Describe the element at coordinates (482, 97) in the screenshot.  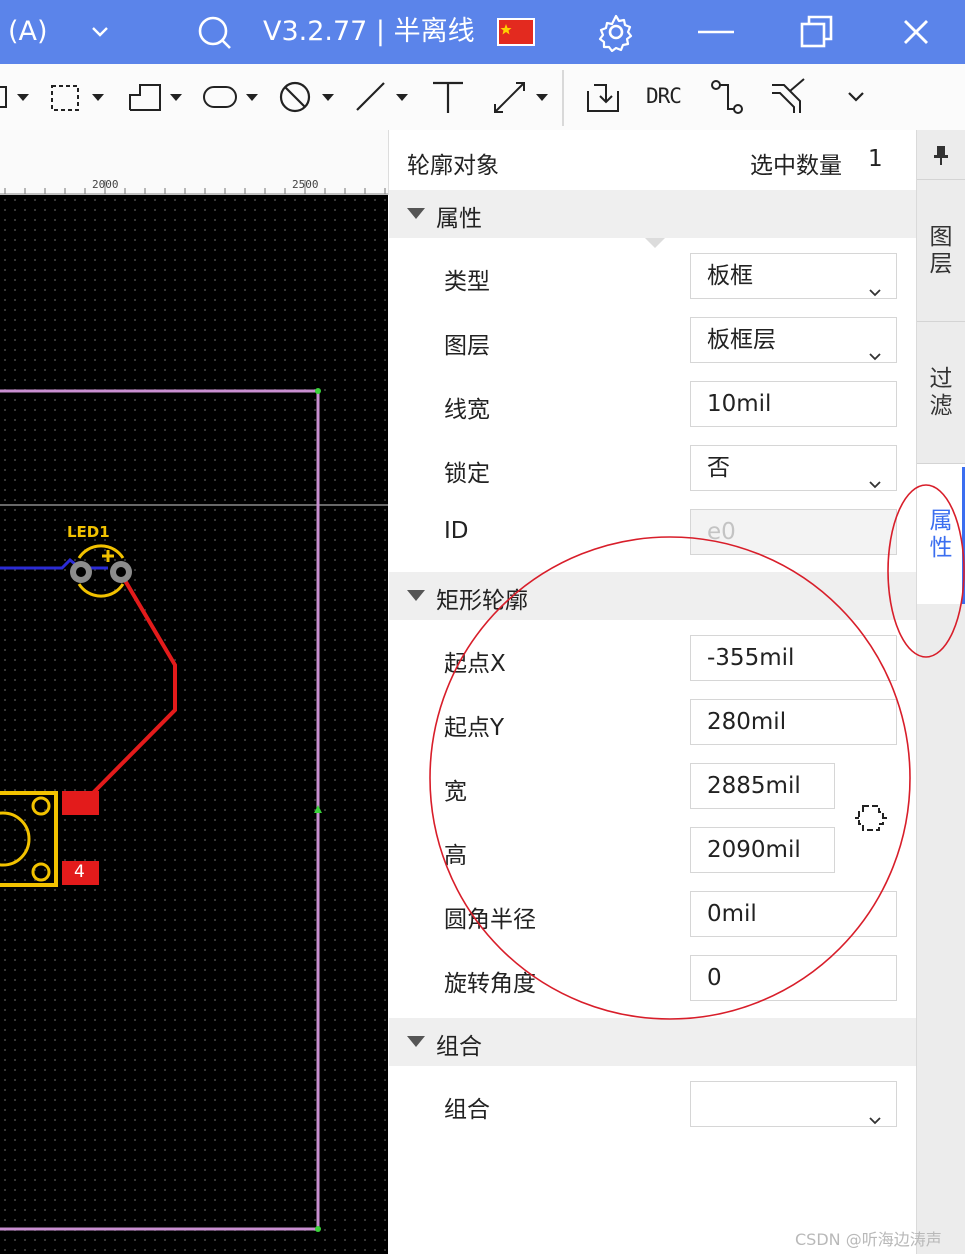
I see `toolbar: DRC` at that location.